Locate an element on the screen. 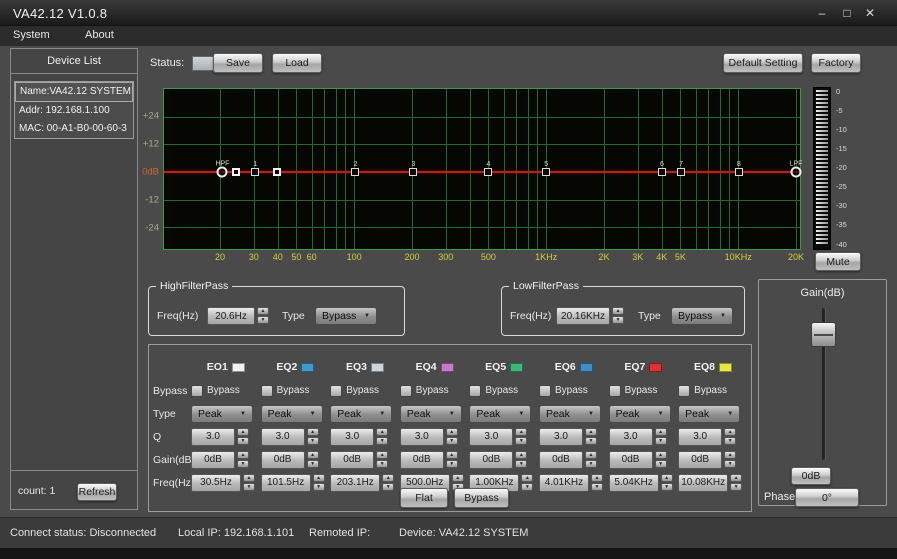  low-freq-spinner: 20.16KHz ▲ ▼ is located at coordinates (590, 316).